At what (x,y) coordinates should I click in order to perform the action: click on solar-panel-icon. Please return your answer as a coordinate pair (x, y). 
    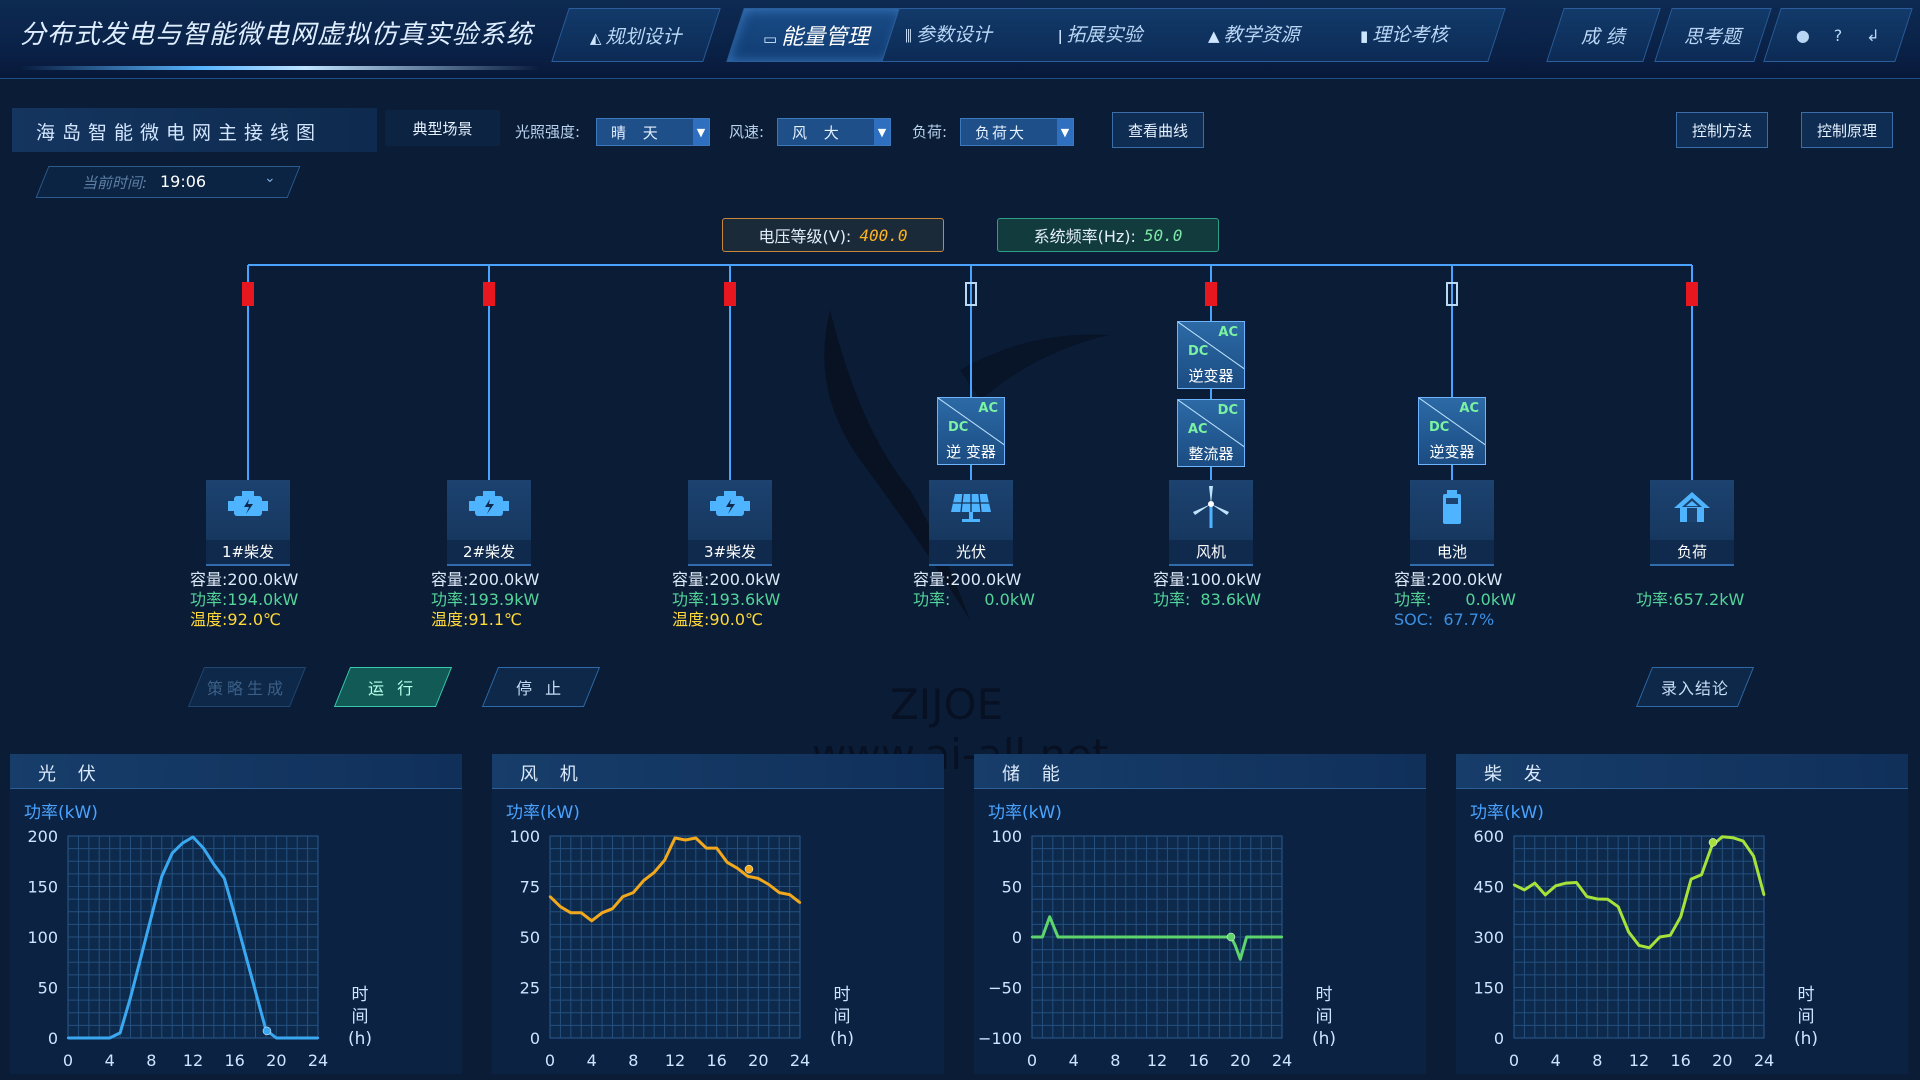
    Looking at the image, I should click on (971, 509).